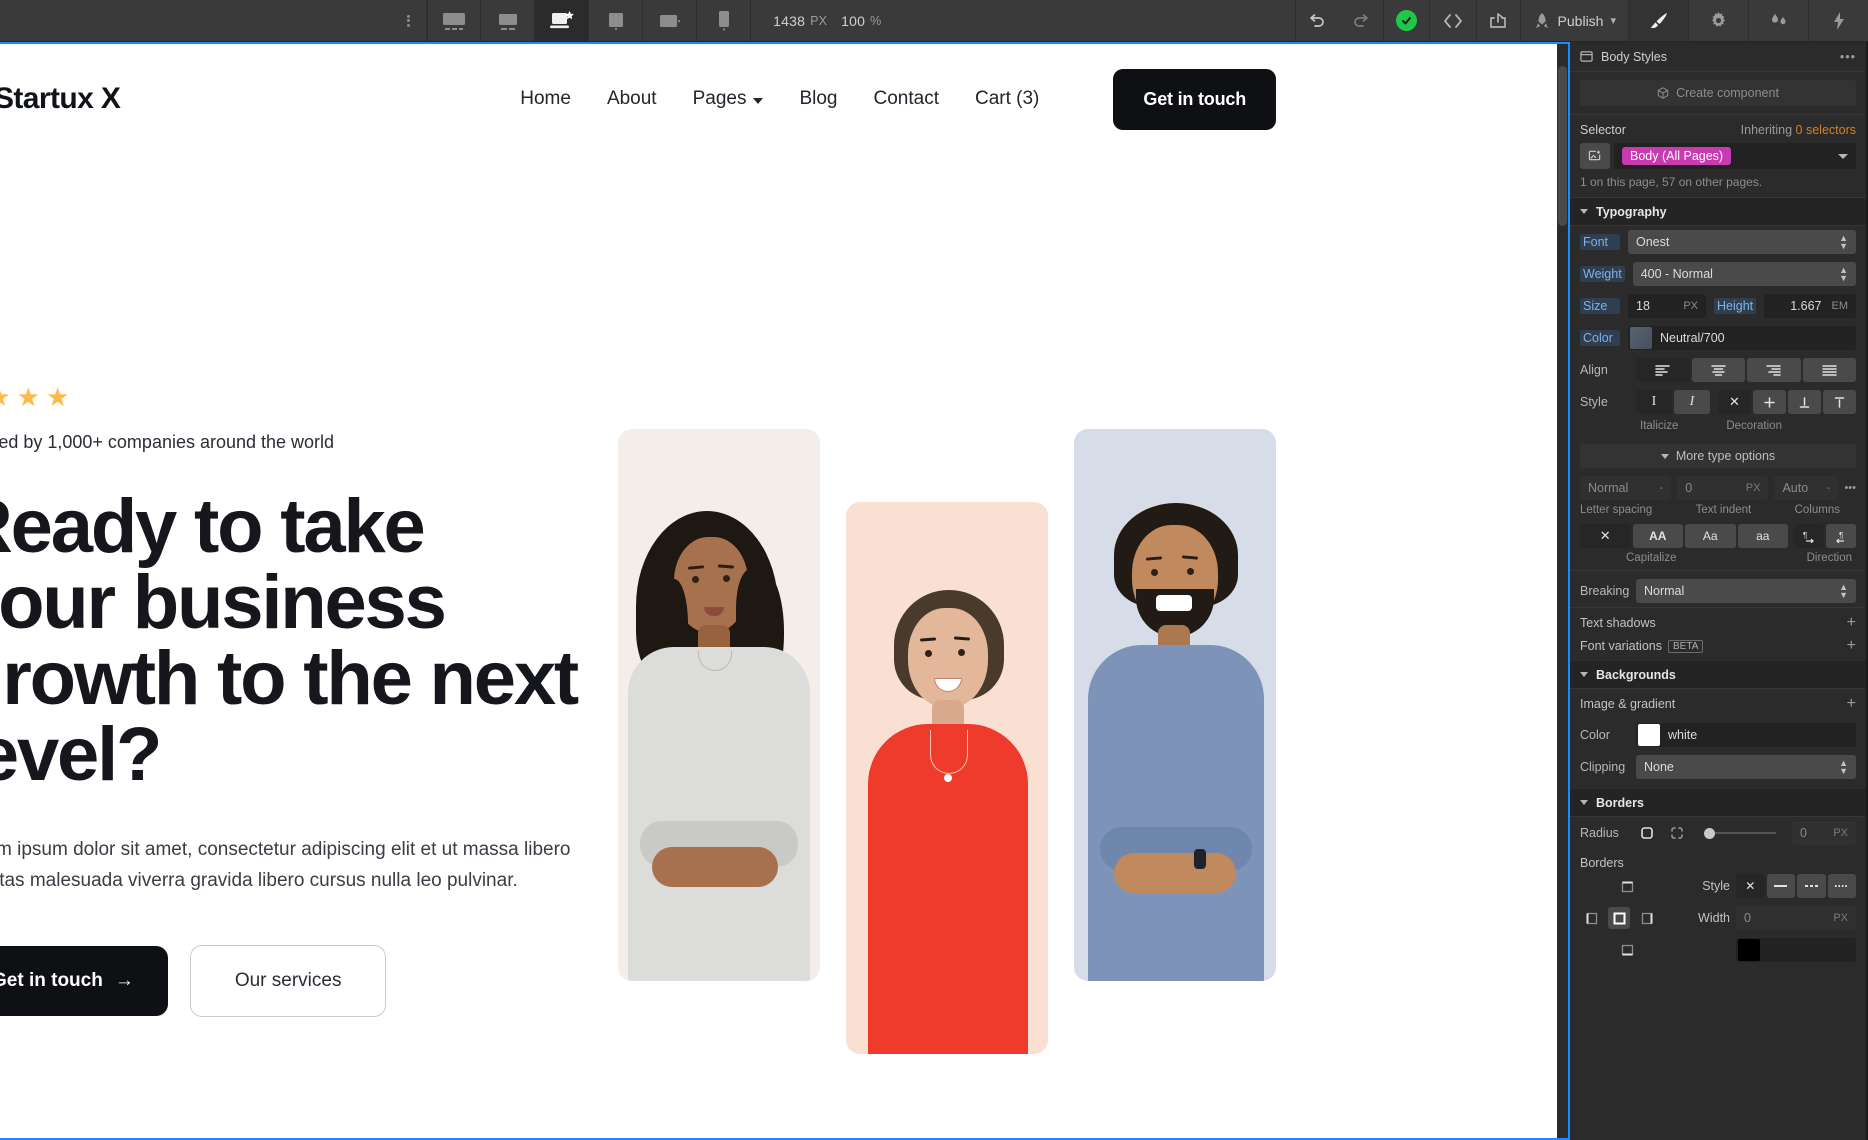 This screenshot has width=1868, height=1140. Describe the element at coordinates (1591, 918) in the screenshot. I see `border-left-button` at that location.